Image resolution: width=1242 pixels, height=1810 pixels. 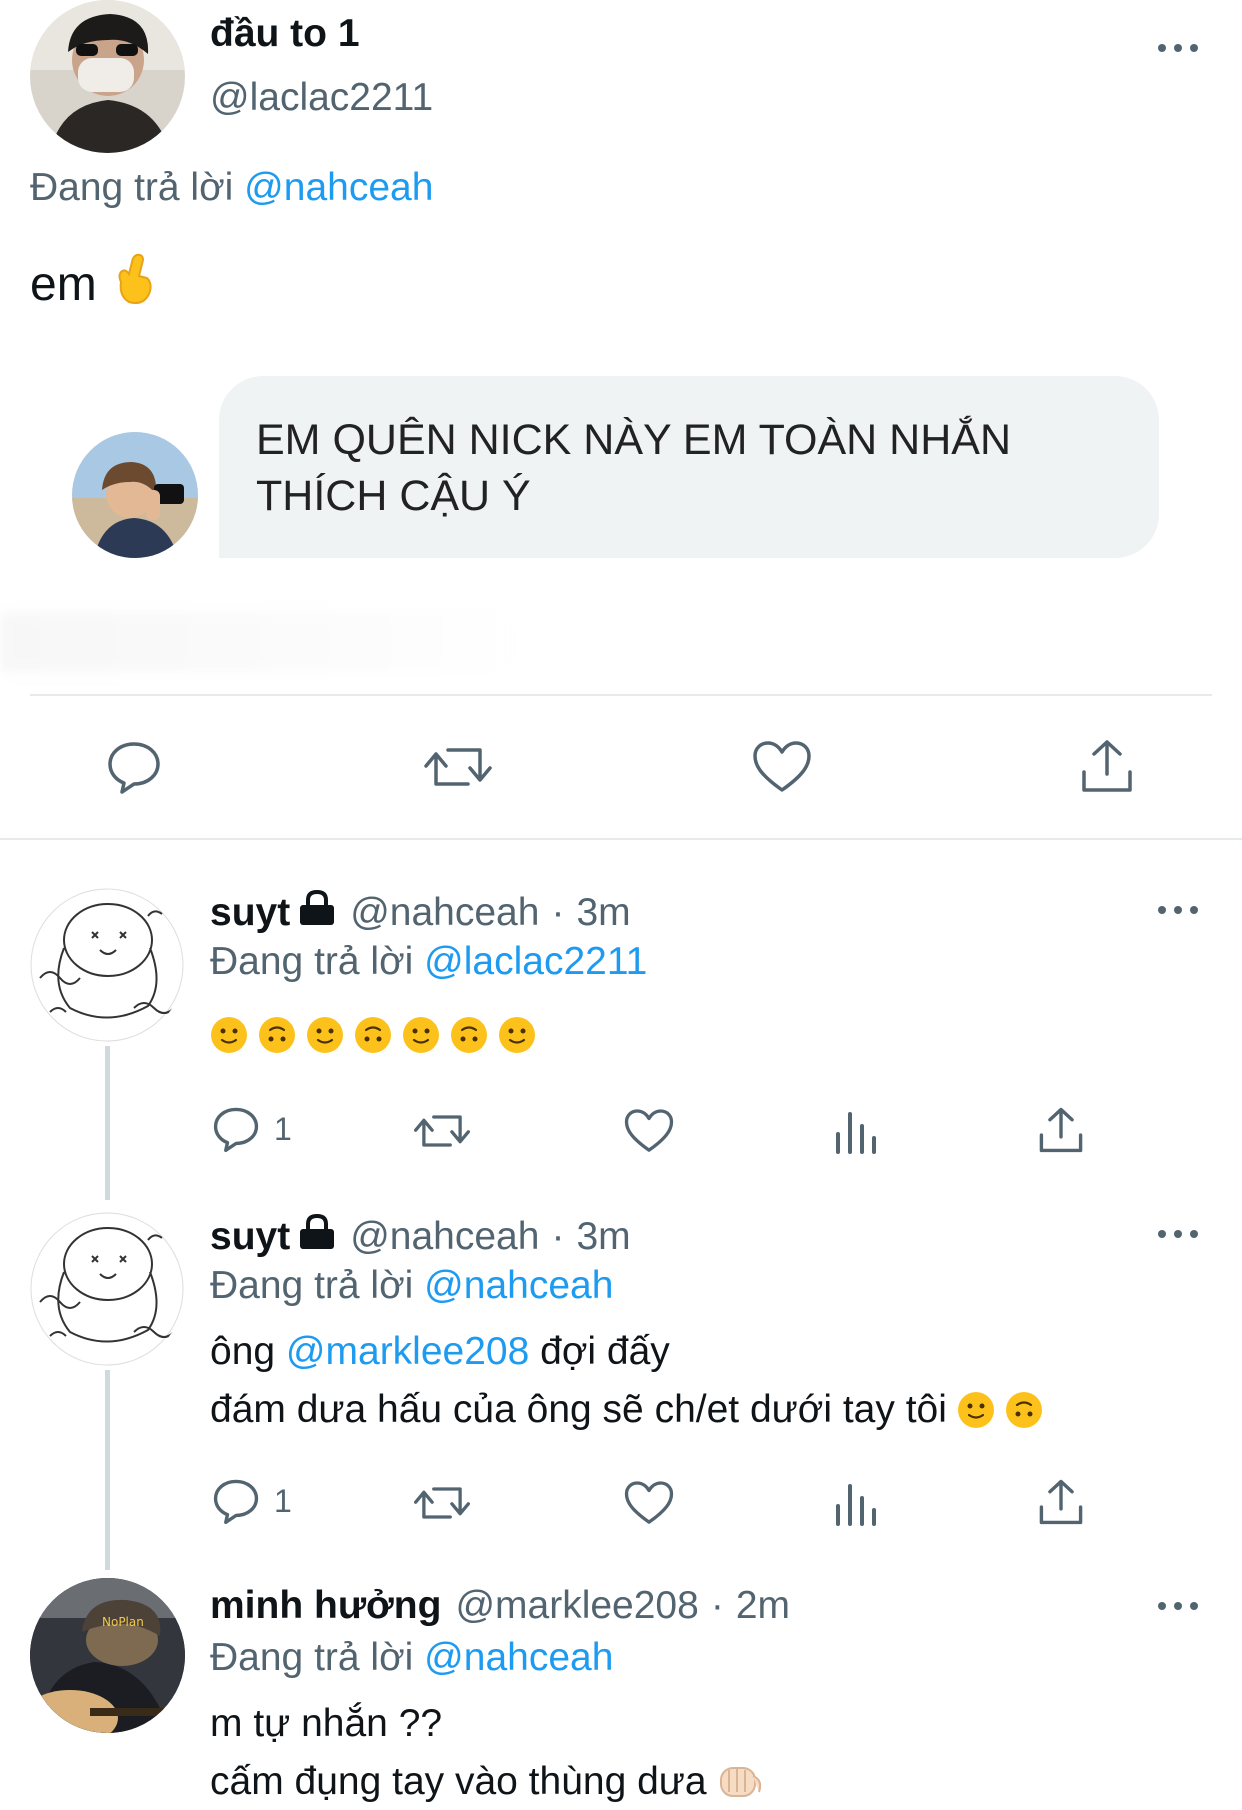 I want to click on author-avatar, so click(x=107, y=76).